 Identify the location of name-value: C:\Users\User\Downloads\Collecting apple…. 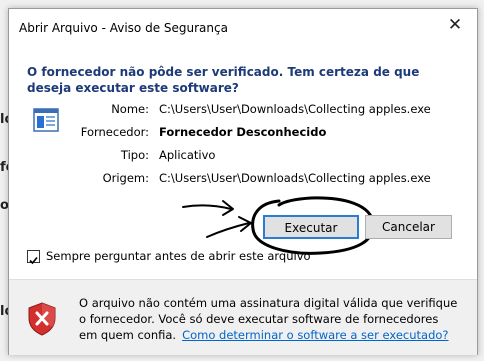
(295, 109).